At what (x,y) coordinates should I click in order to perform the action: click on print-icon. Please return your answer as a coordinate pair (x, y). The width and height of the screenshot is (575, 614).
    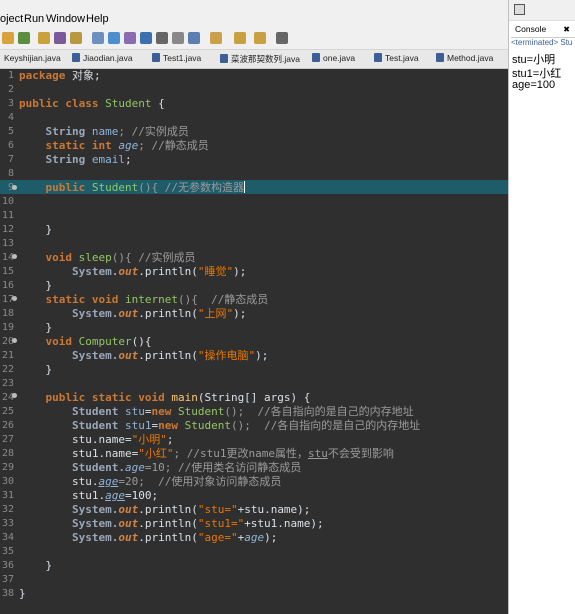
    Looking at the image, I should click on (178, 38).